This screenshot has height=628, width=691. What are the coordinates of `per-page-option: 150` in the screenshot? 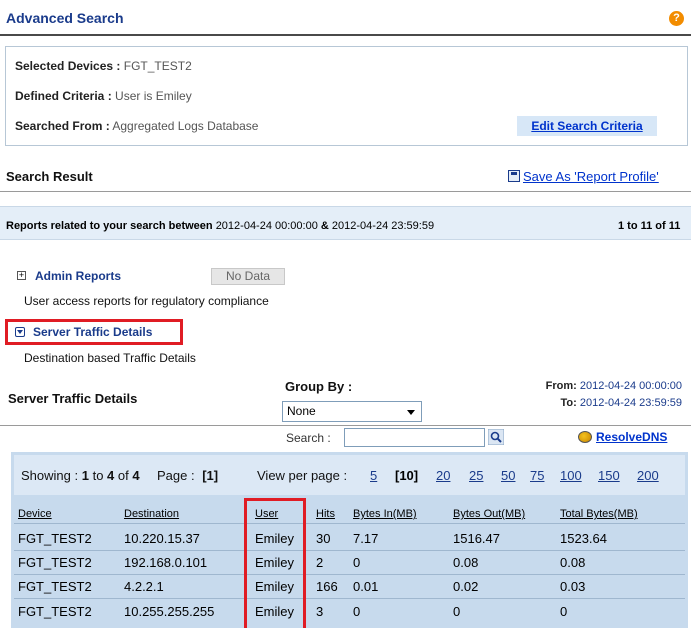 It's located at (609, 475).